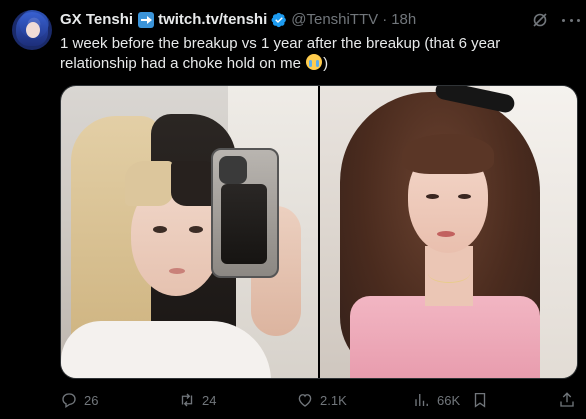  What do you see at coordinates (166, 349) in the screenshot?
I see `photo-left-shirt` at bounding box center [166, 349].